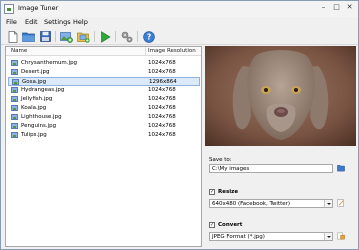 Image resolution: width=359 pixels, height=250 pixels. I want to click on edit-resize-icon, so click(341, 203).